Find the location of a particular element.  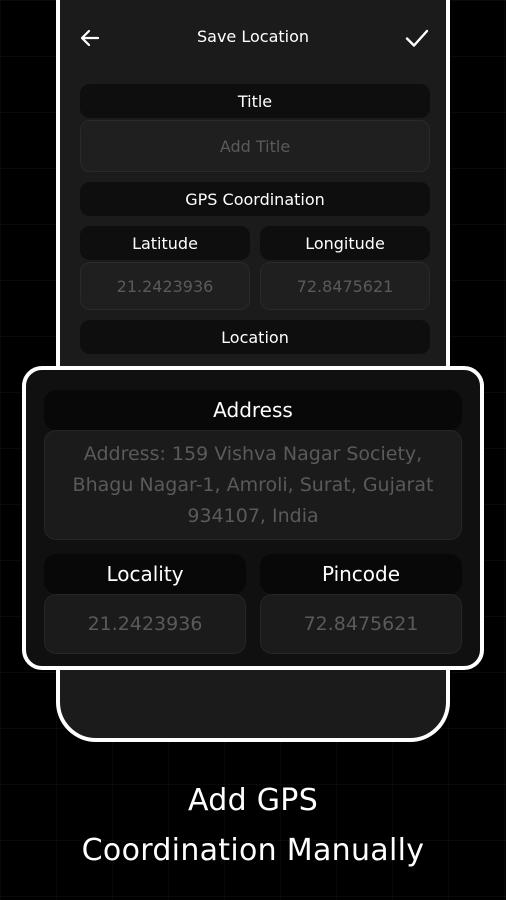

longitude-label: Longitude is located at coordinates (345, 243).